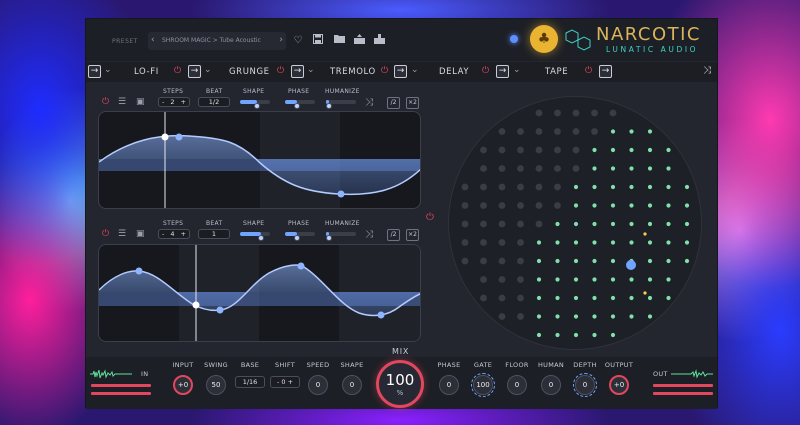  Describe the element at coordinates (517, 385) in the screenshot. I see `floor-knob: 0` at that location.